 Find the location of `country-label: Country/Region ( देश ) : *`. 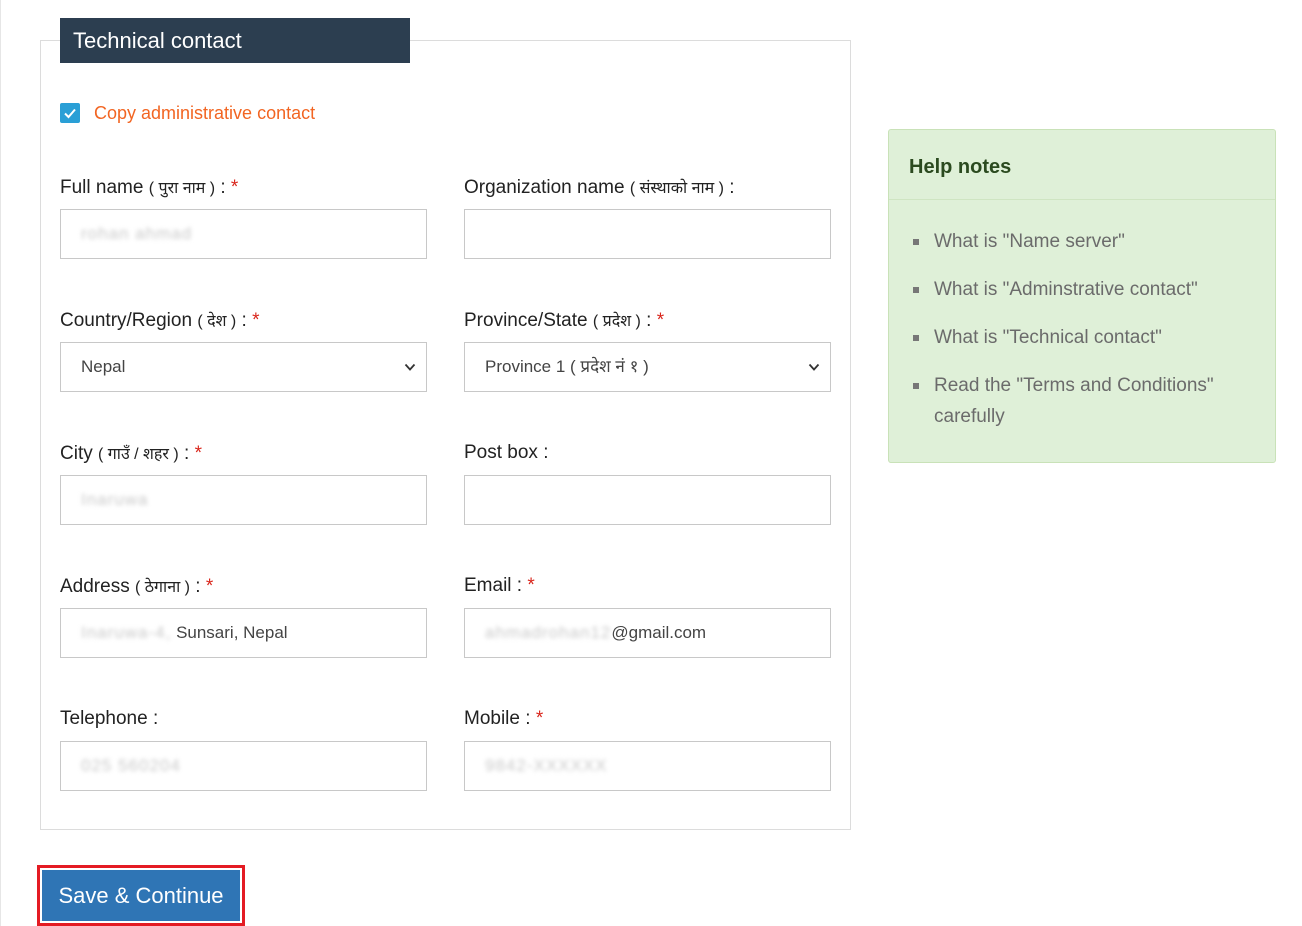

country-label: Country/Region ( देश ) : * is located at coordinates (160, 320).